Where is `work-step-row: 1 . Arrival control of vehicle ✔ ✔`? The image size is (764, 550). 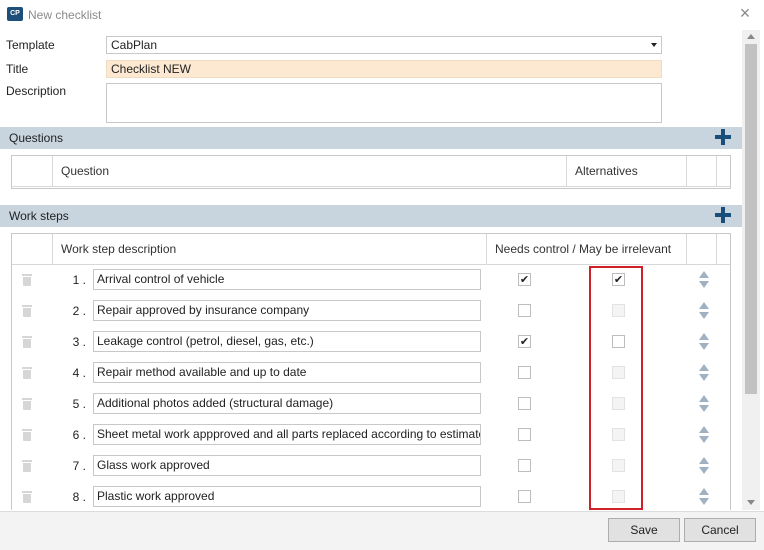
work-step-row: 1 . Arrival control of vehicle ✔ ✔ is located at coordinates (371, 280).